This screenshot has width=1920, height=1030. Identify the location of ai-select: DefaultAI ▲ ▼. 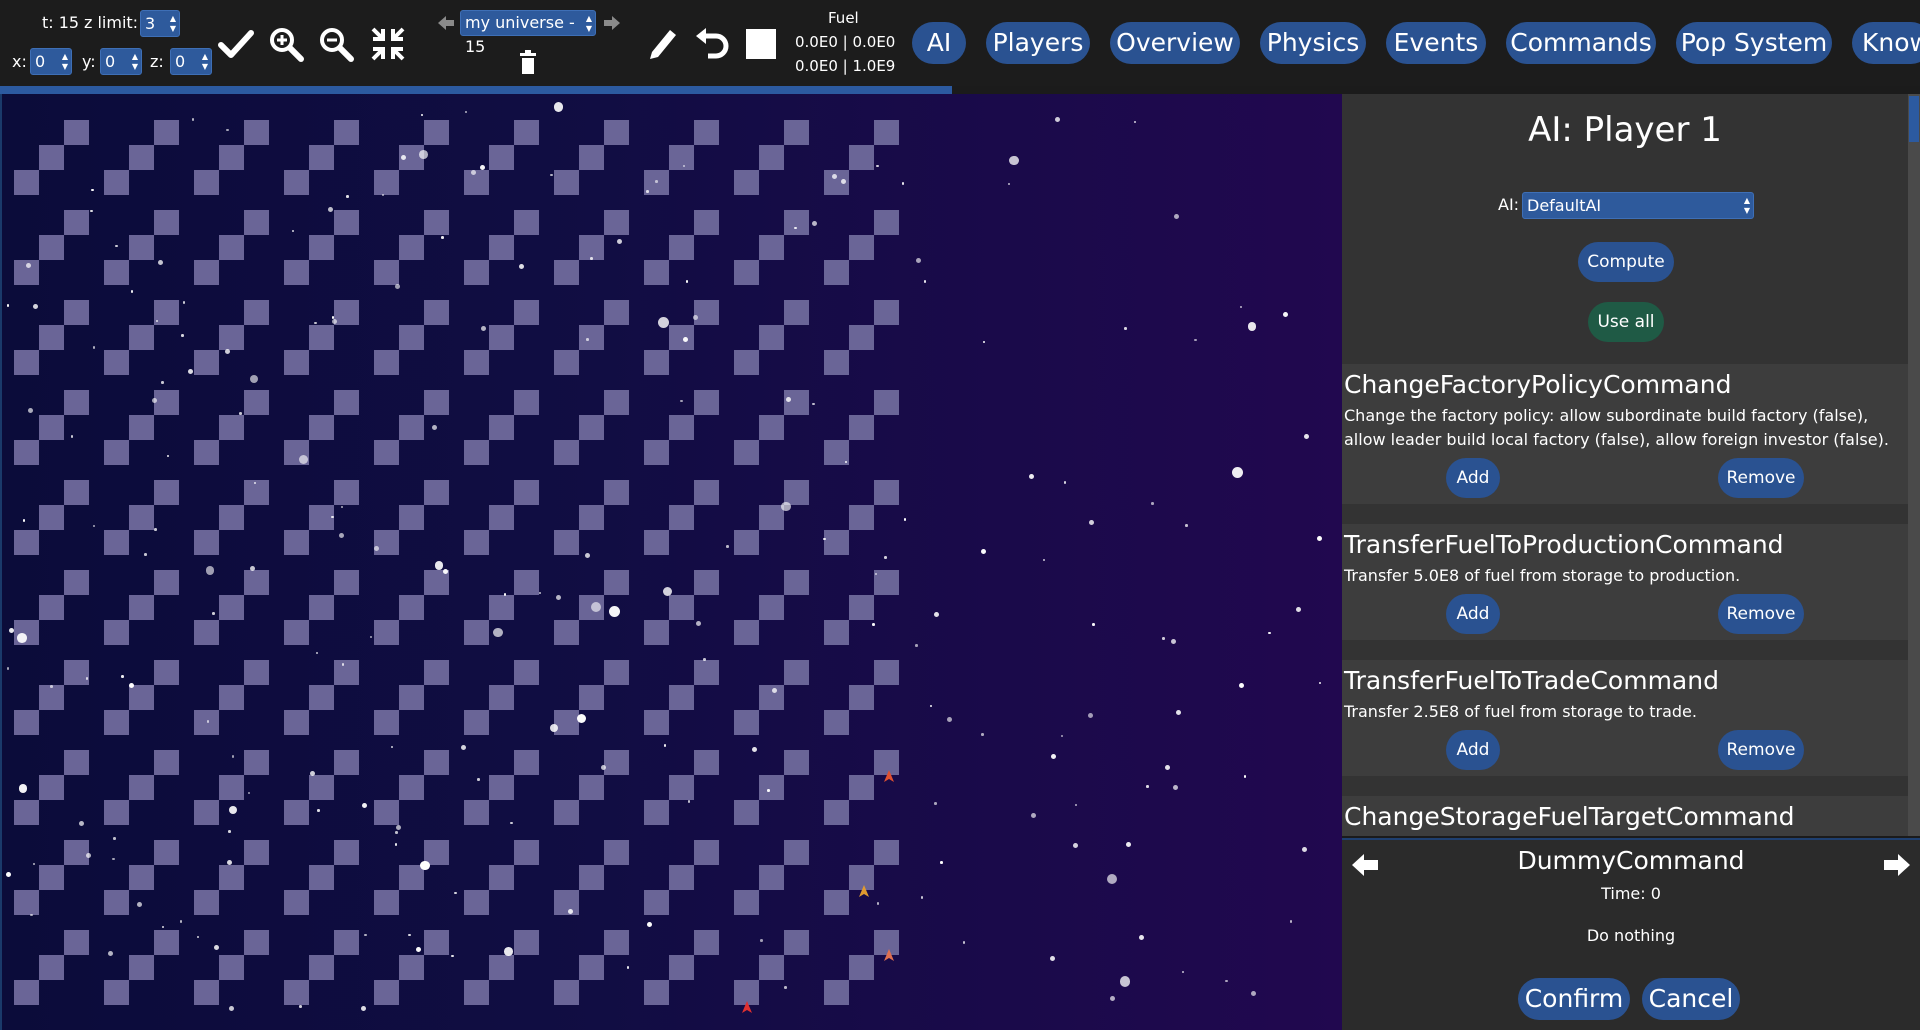
(1638, 205).